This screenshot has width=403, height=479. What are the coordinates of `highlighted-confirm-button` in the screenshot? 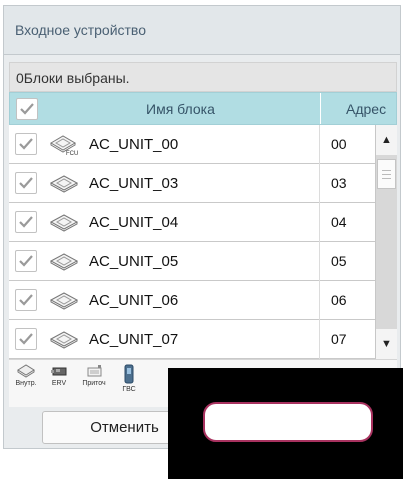 It's located at (288, 422).